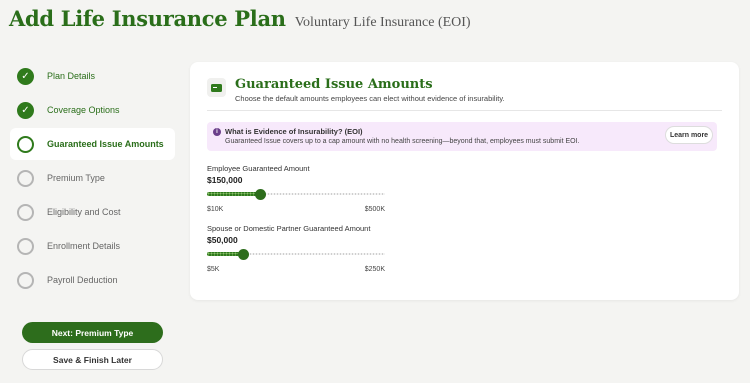 The width and height of the screenshot is (750, 383). Describe the element at coordinates (217, 132) in the screenshot. I see `info-icon: i` at that location.